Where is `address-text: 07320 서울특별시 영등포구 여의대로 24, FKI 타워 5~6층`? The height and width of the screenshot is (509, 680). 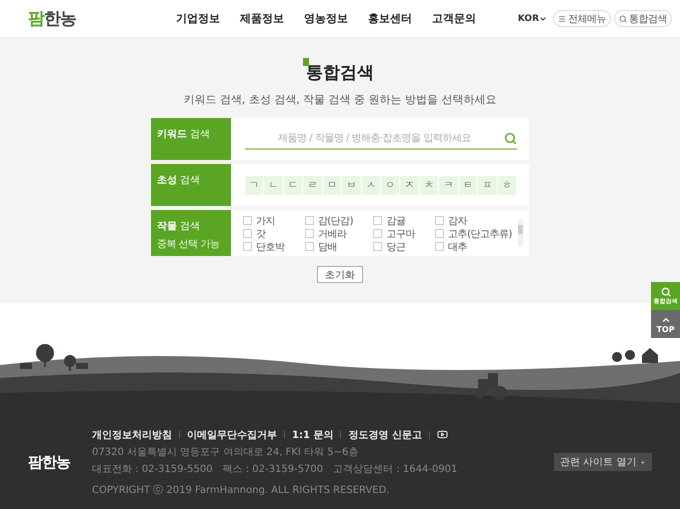
address-text: 07320 서울특별시 영등포구 여의대로 24, FKI 타워 5~6층 is located at coordinates (226, 452).